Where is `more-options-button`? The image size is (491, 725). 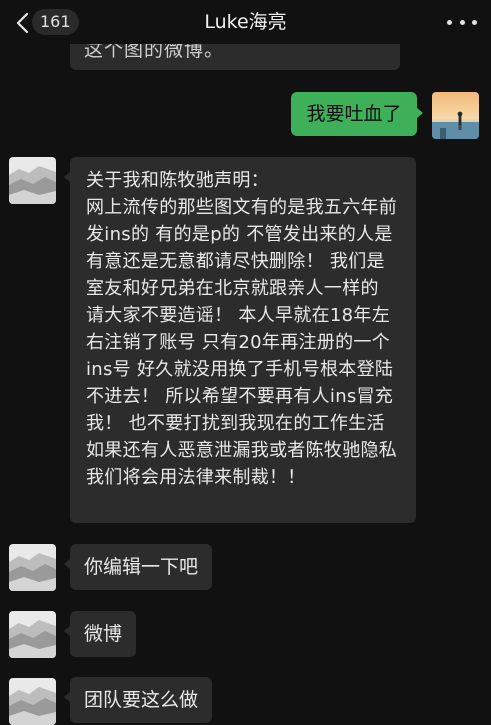 more-options-button is located at coordinates (462, 22).